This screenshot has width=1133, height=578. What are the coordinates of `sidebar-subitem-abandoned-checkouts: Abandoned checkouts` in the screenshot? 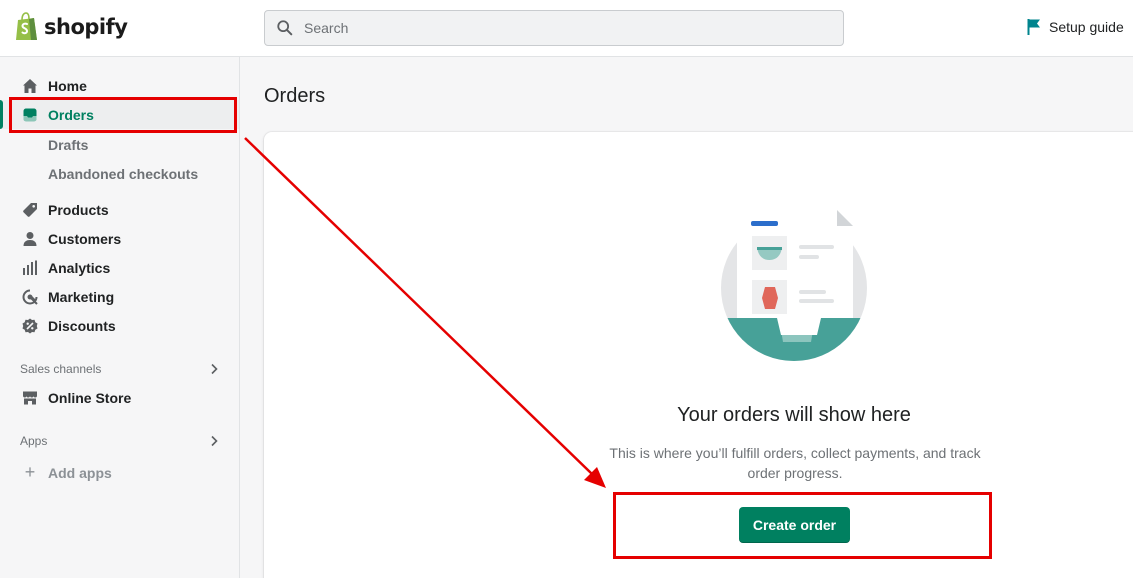 It's located at (123, 174).